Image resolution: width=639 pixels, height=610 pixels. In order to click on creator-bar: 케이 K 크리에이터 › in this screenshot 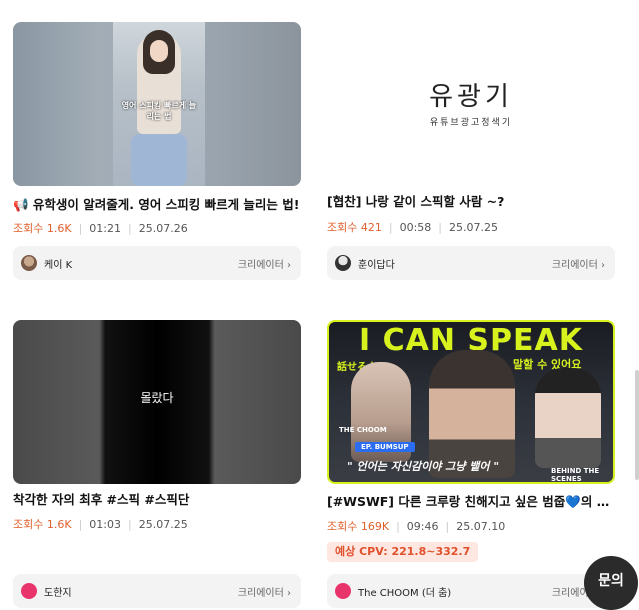, I will do `click(157, 263)`.